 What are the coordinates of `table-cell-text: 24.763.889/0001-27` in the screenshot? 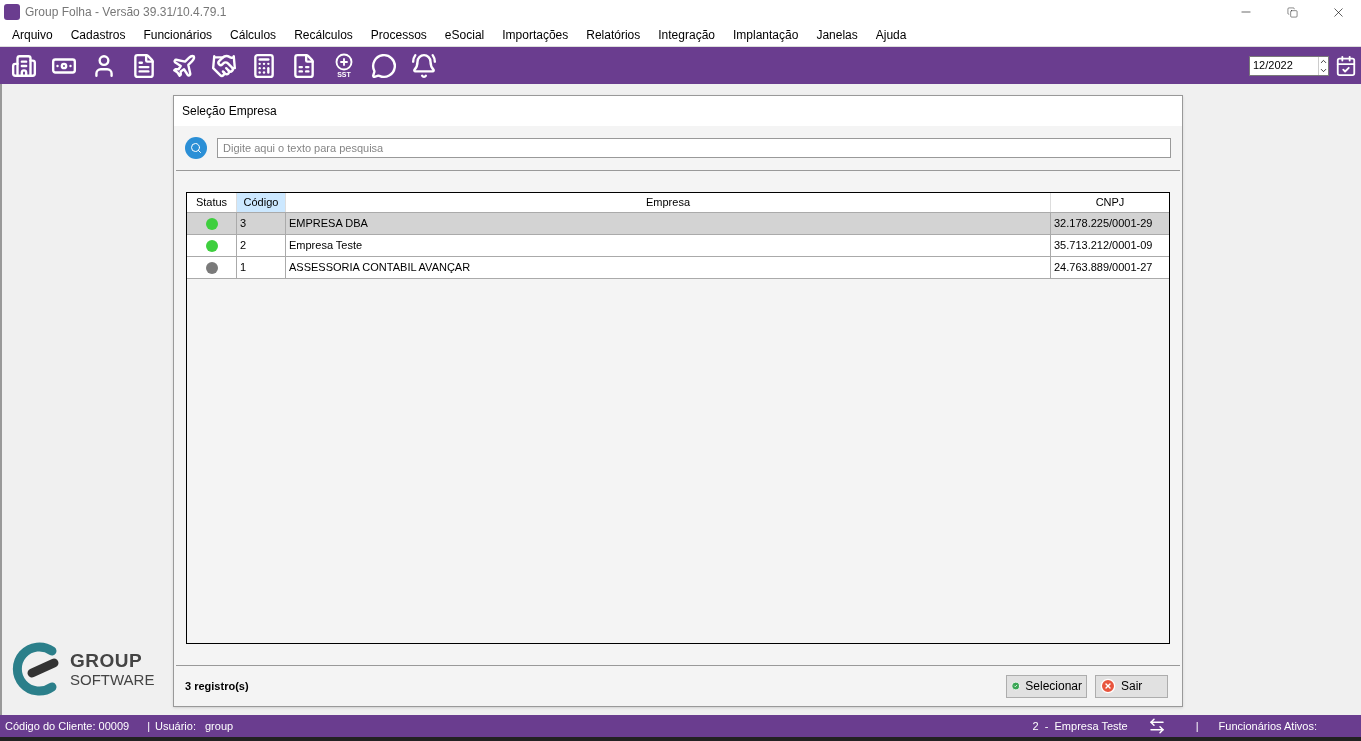 It's located at (1103, 268).